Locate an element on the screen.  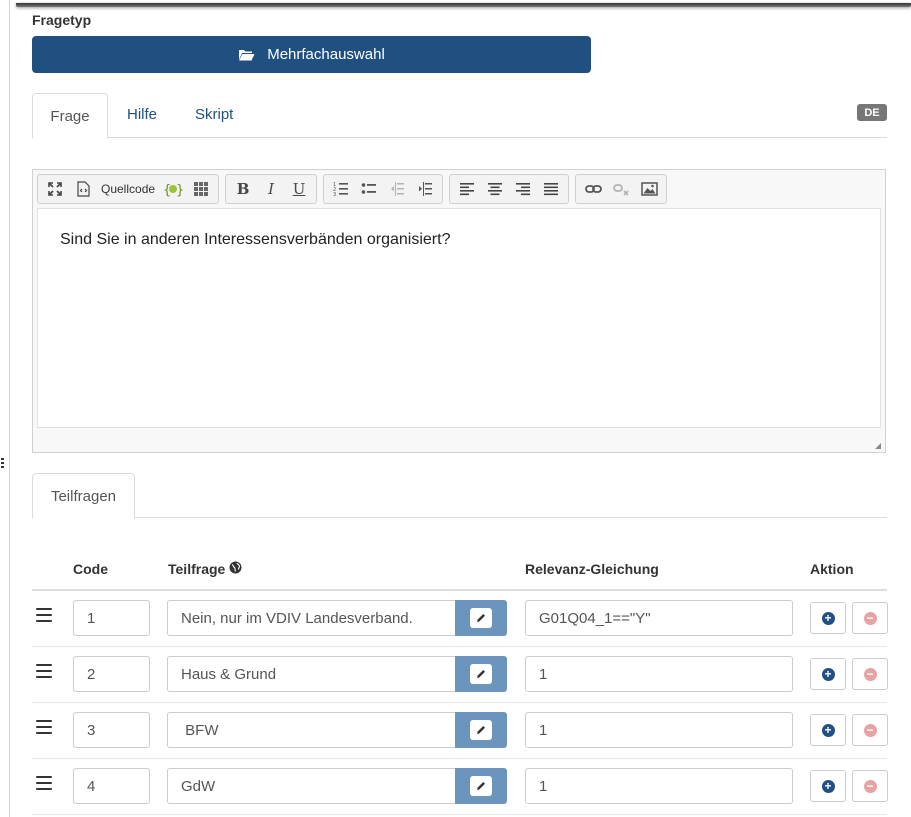
folder-open-icon is located at coordinates (246, 54).